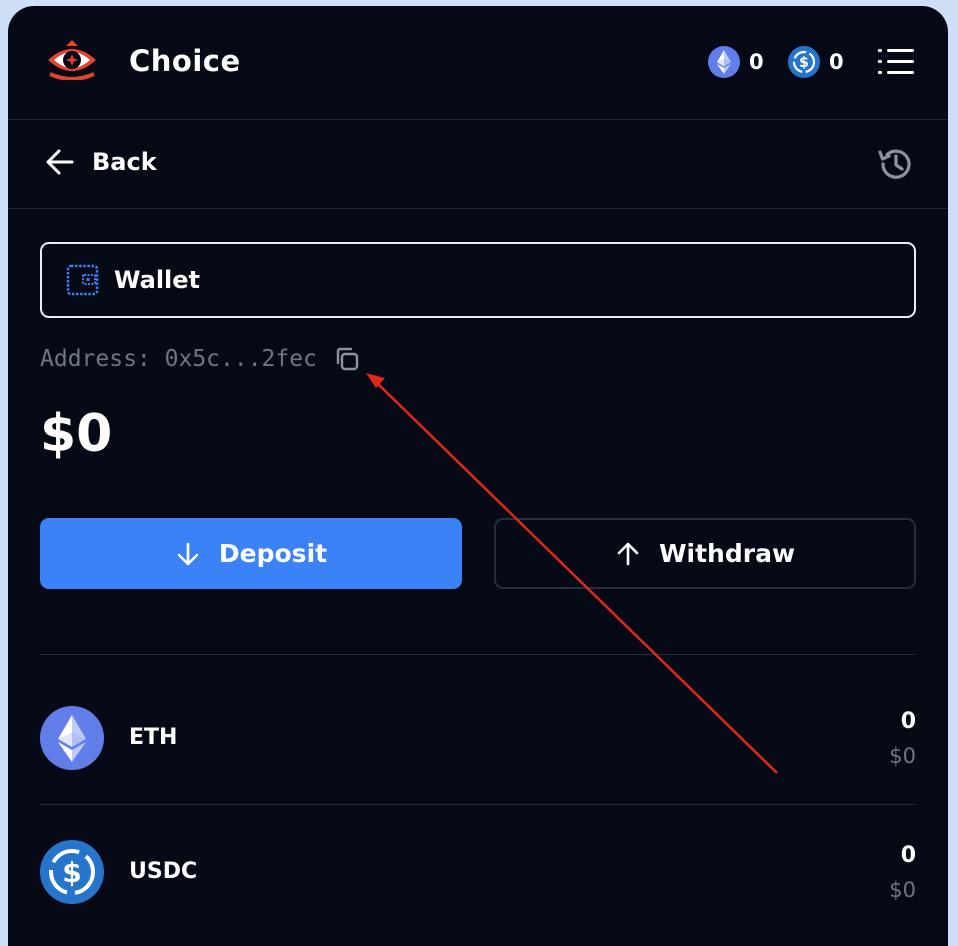  I want to click on address-text: Address: 0x5c...2fec, so click(178, 359).